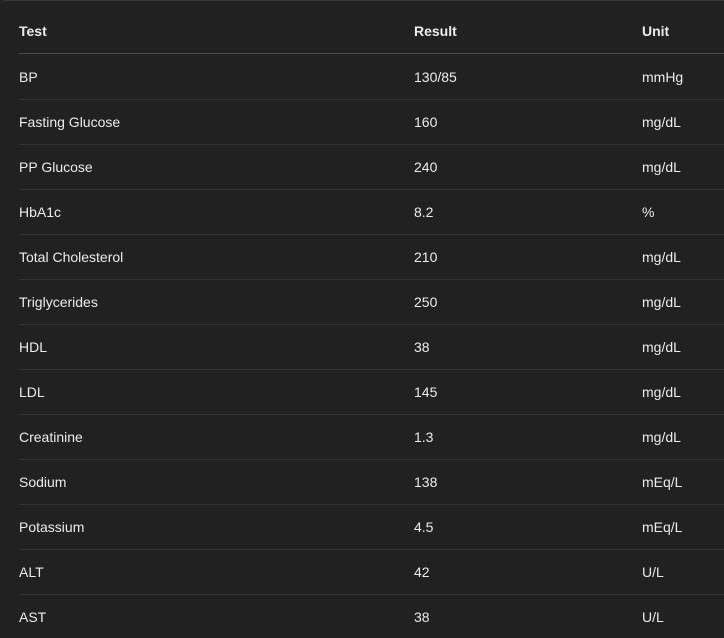  What do you see at coordinates (371, 77) in the screenshot?
I see `table-row: BP 130/85 mmHg` at bounding box center [371, 77].